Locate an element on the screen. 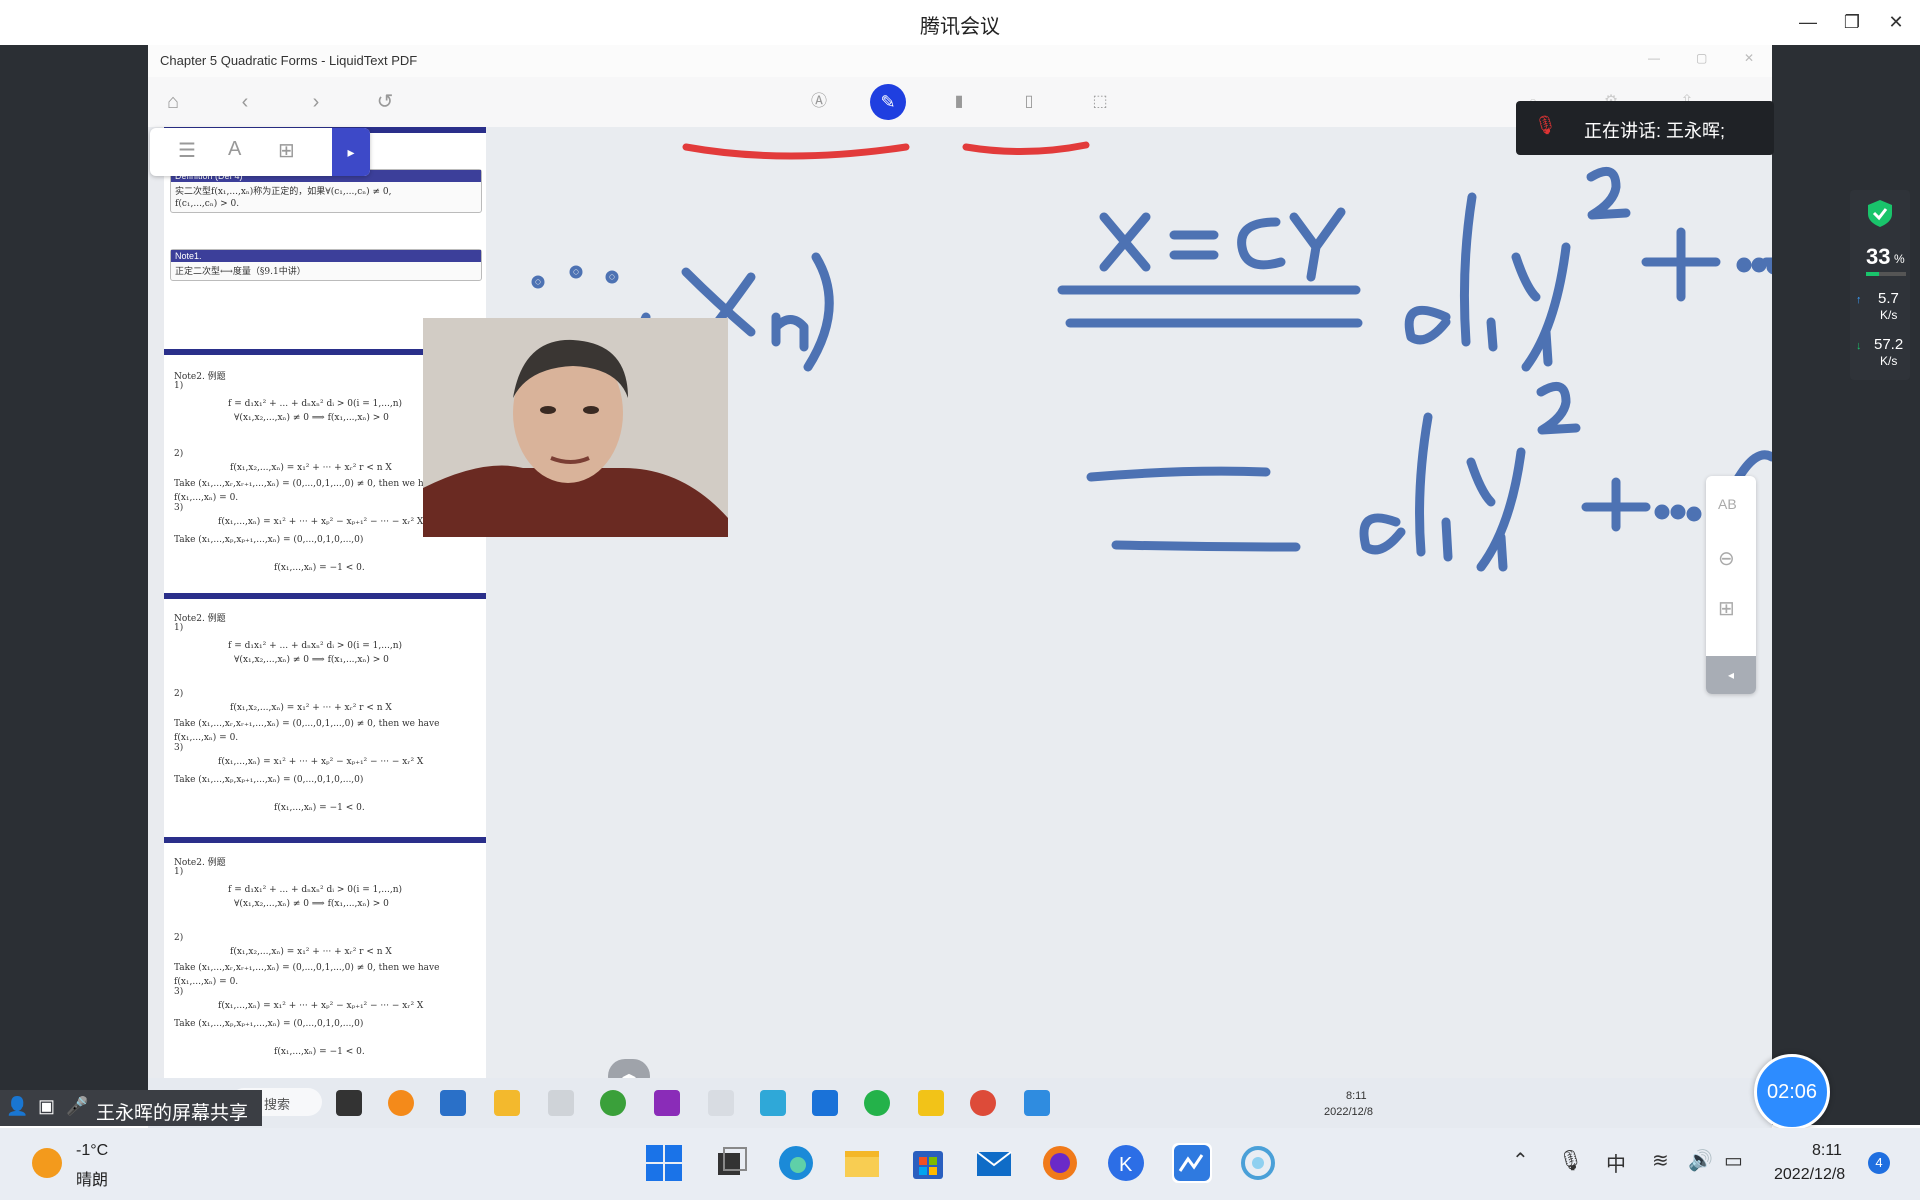 The width and height of the screenshot is (1920, 1200). screen-icon: ▣ is located at coordinates (47, 1106).